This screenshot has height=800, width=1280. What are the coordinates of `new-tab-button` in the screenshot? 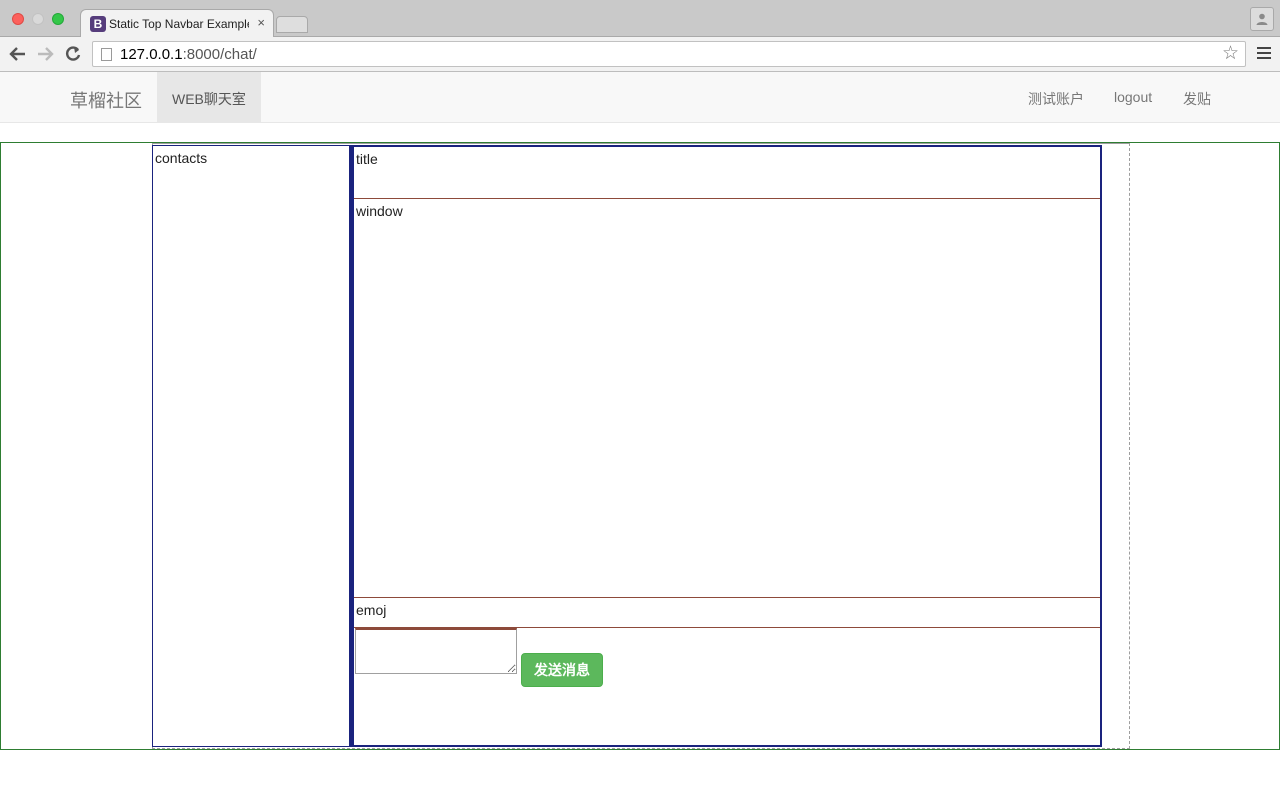 It's located at (292, 24).